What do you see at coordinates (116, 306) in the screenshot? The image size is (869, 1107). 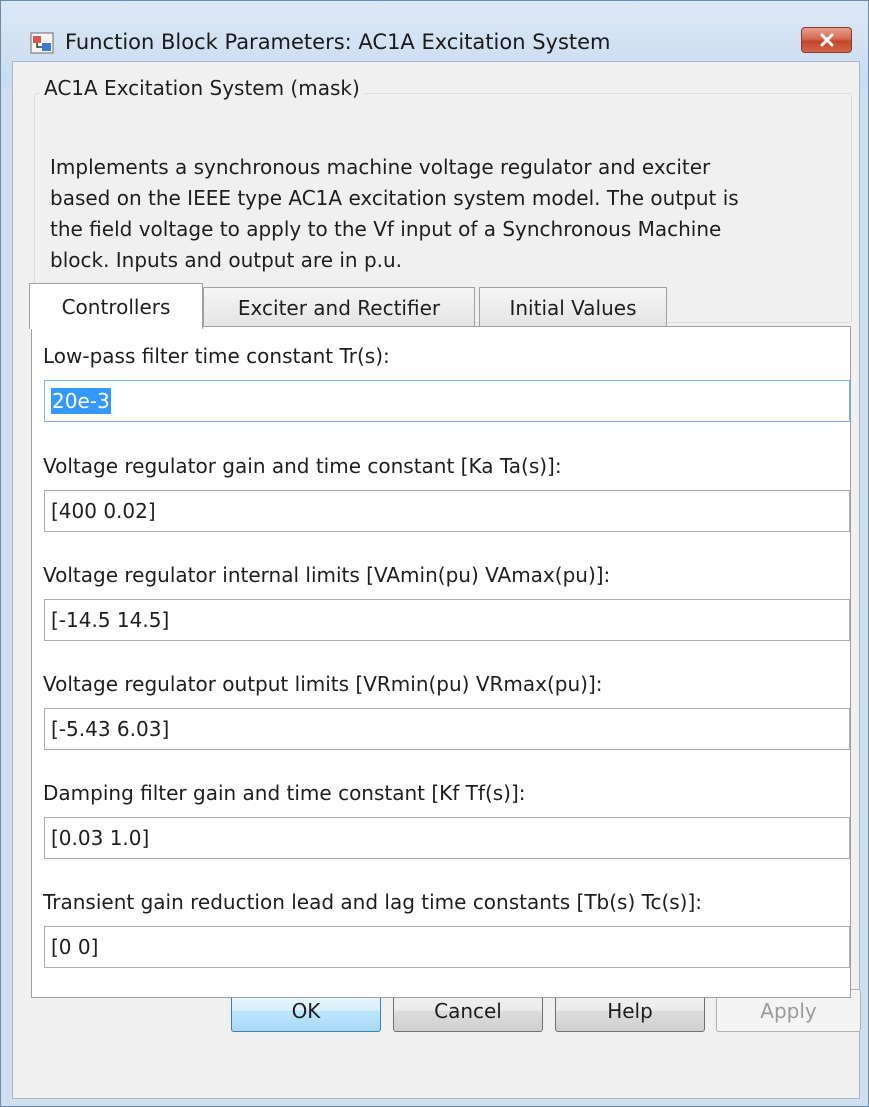 I see `tab-controllers: Controllers` at bounding box center [116, 306].